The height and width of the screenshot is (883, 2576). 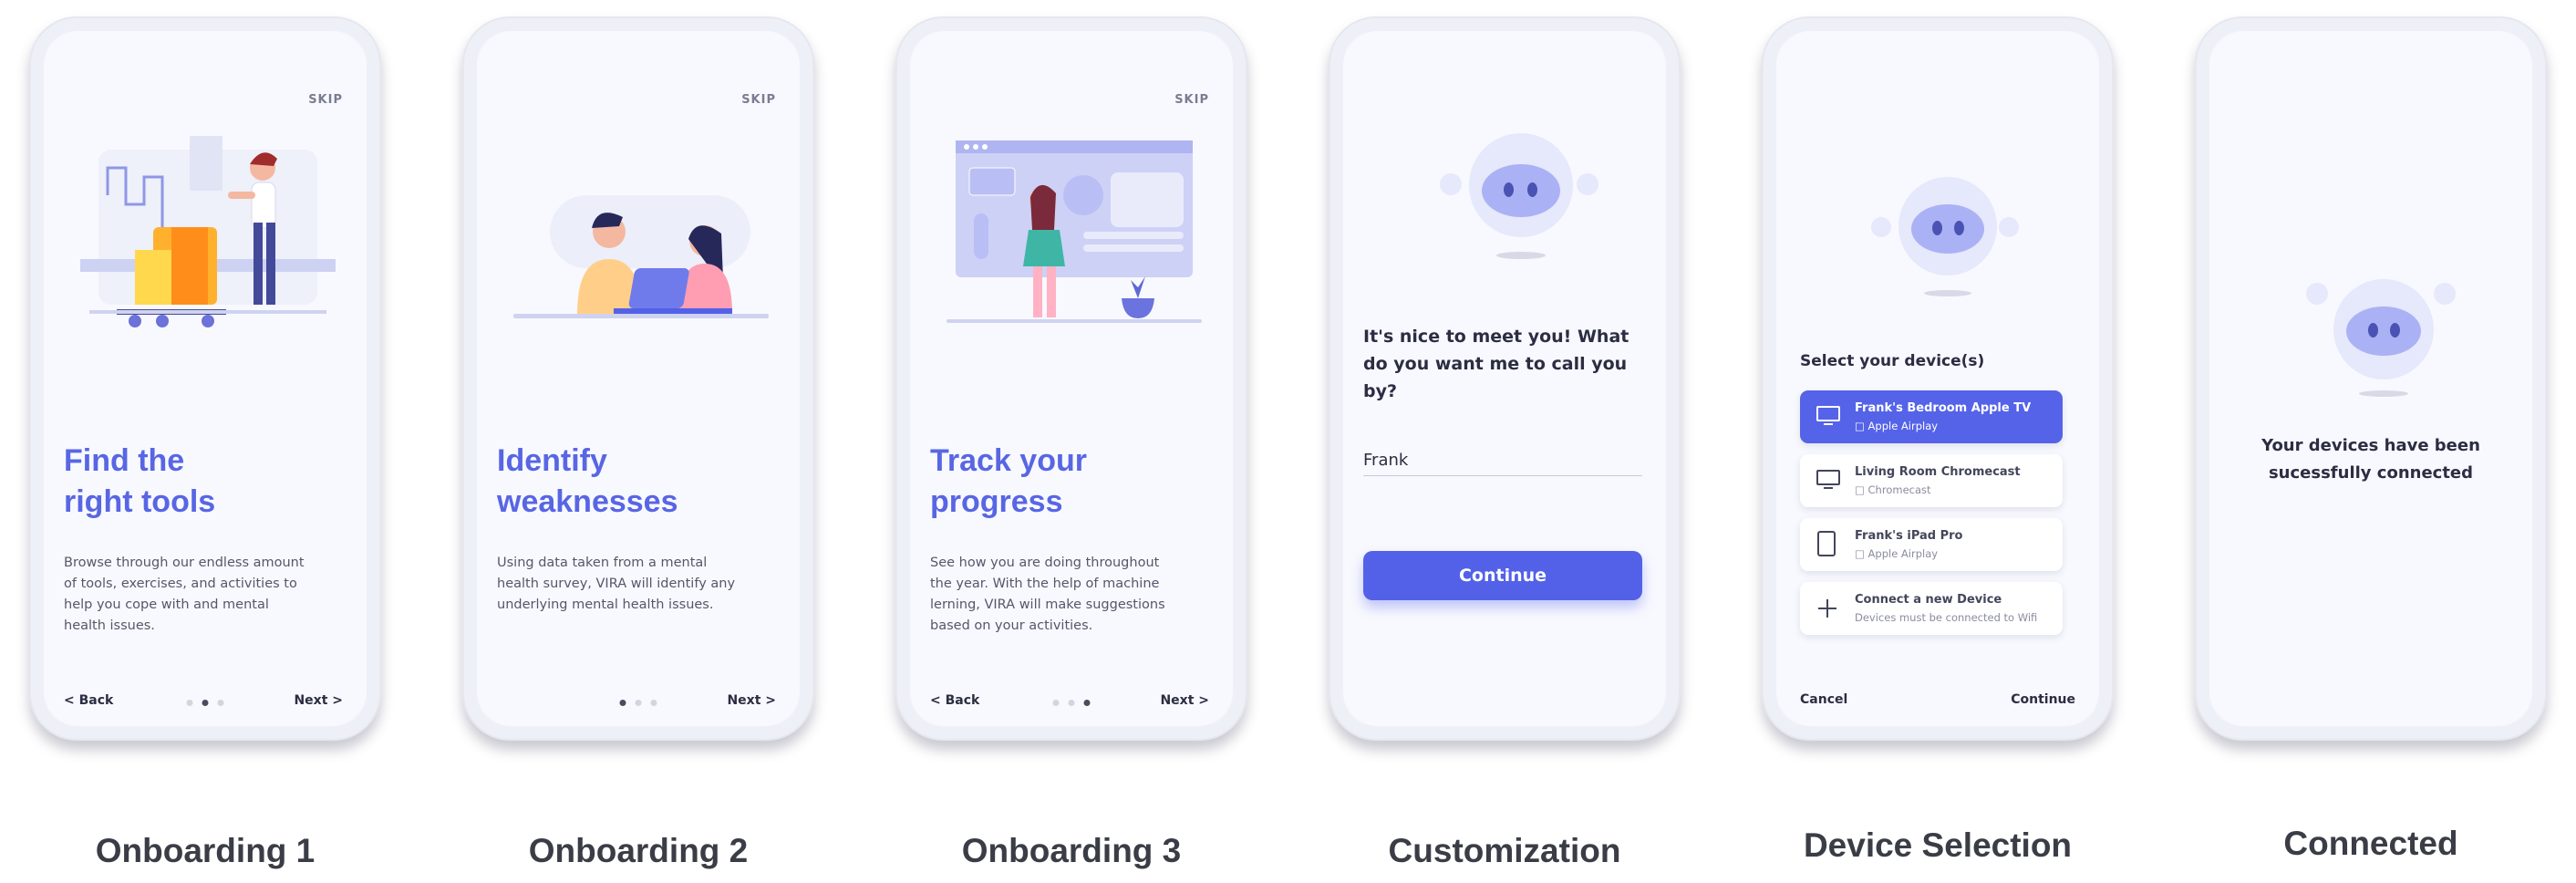 What do you see at coordinates (1931, 544) in the screenshot?
I see `device-option-ipad-pro: Frank's iPad Pro □ Apple Airplay` at bounding box center [1931, 544].